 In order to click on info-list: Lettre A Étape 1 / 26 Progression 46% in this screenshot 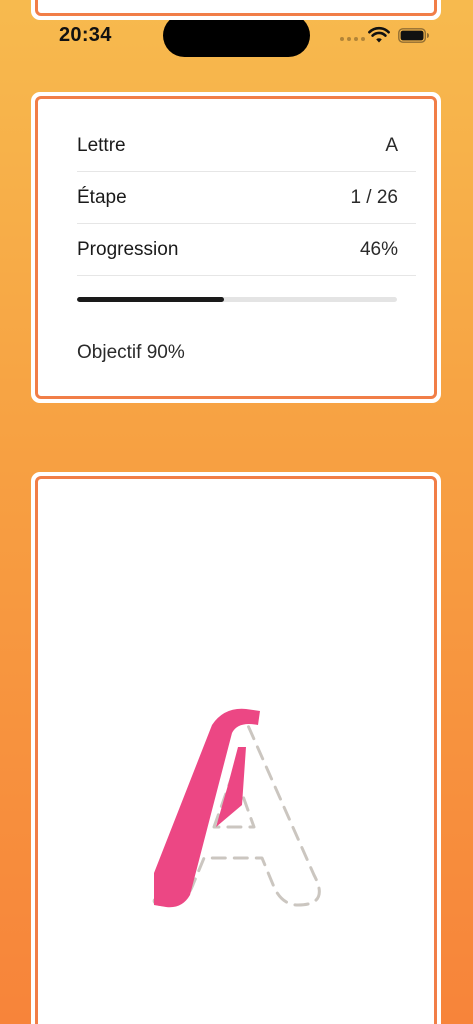, I will do `click(246, 198)`.